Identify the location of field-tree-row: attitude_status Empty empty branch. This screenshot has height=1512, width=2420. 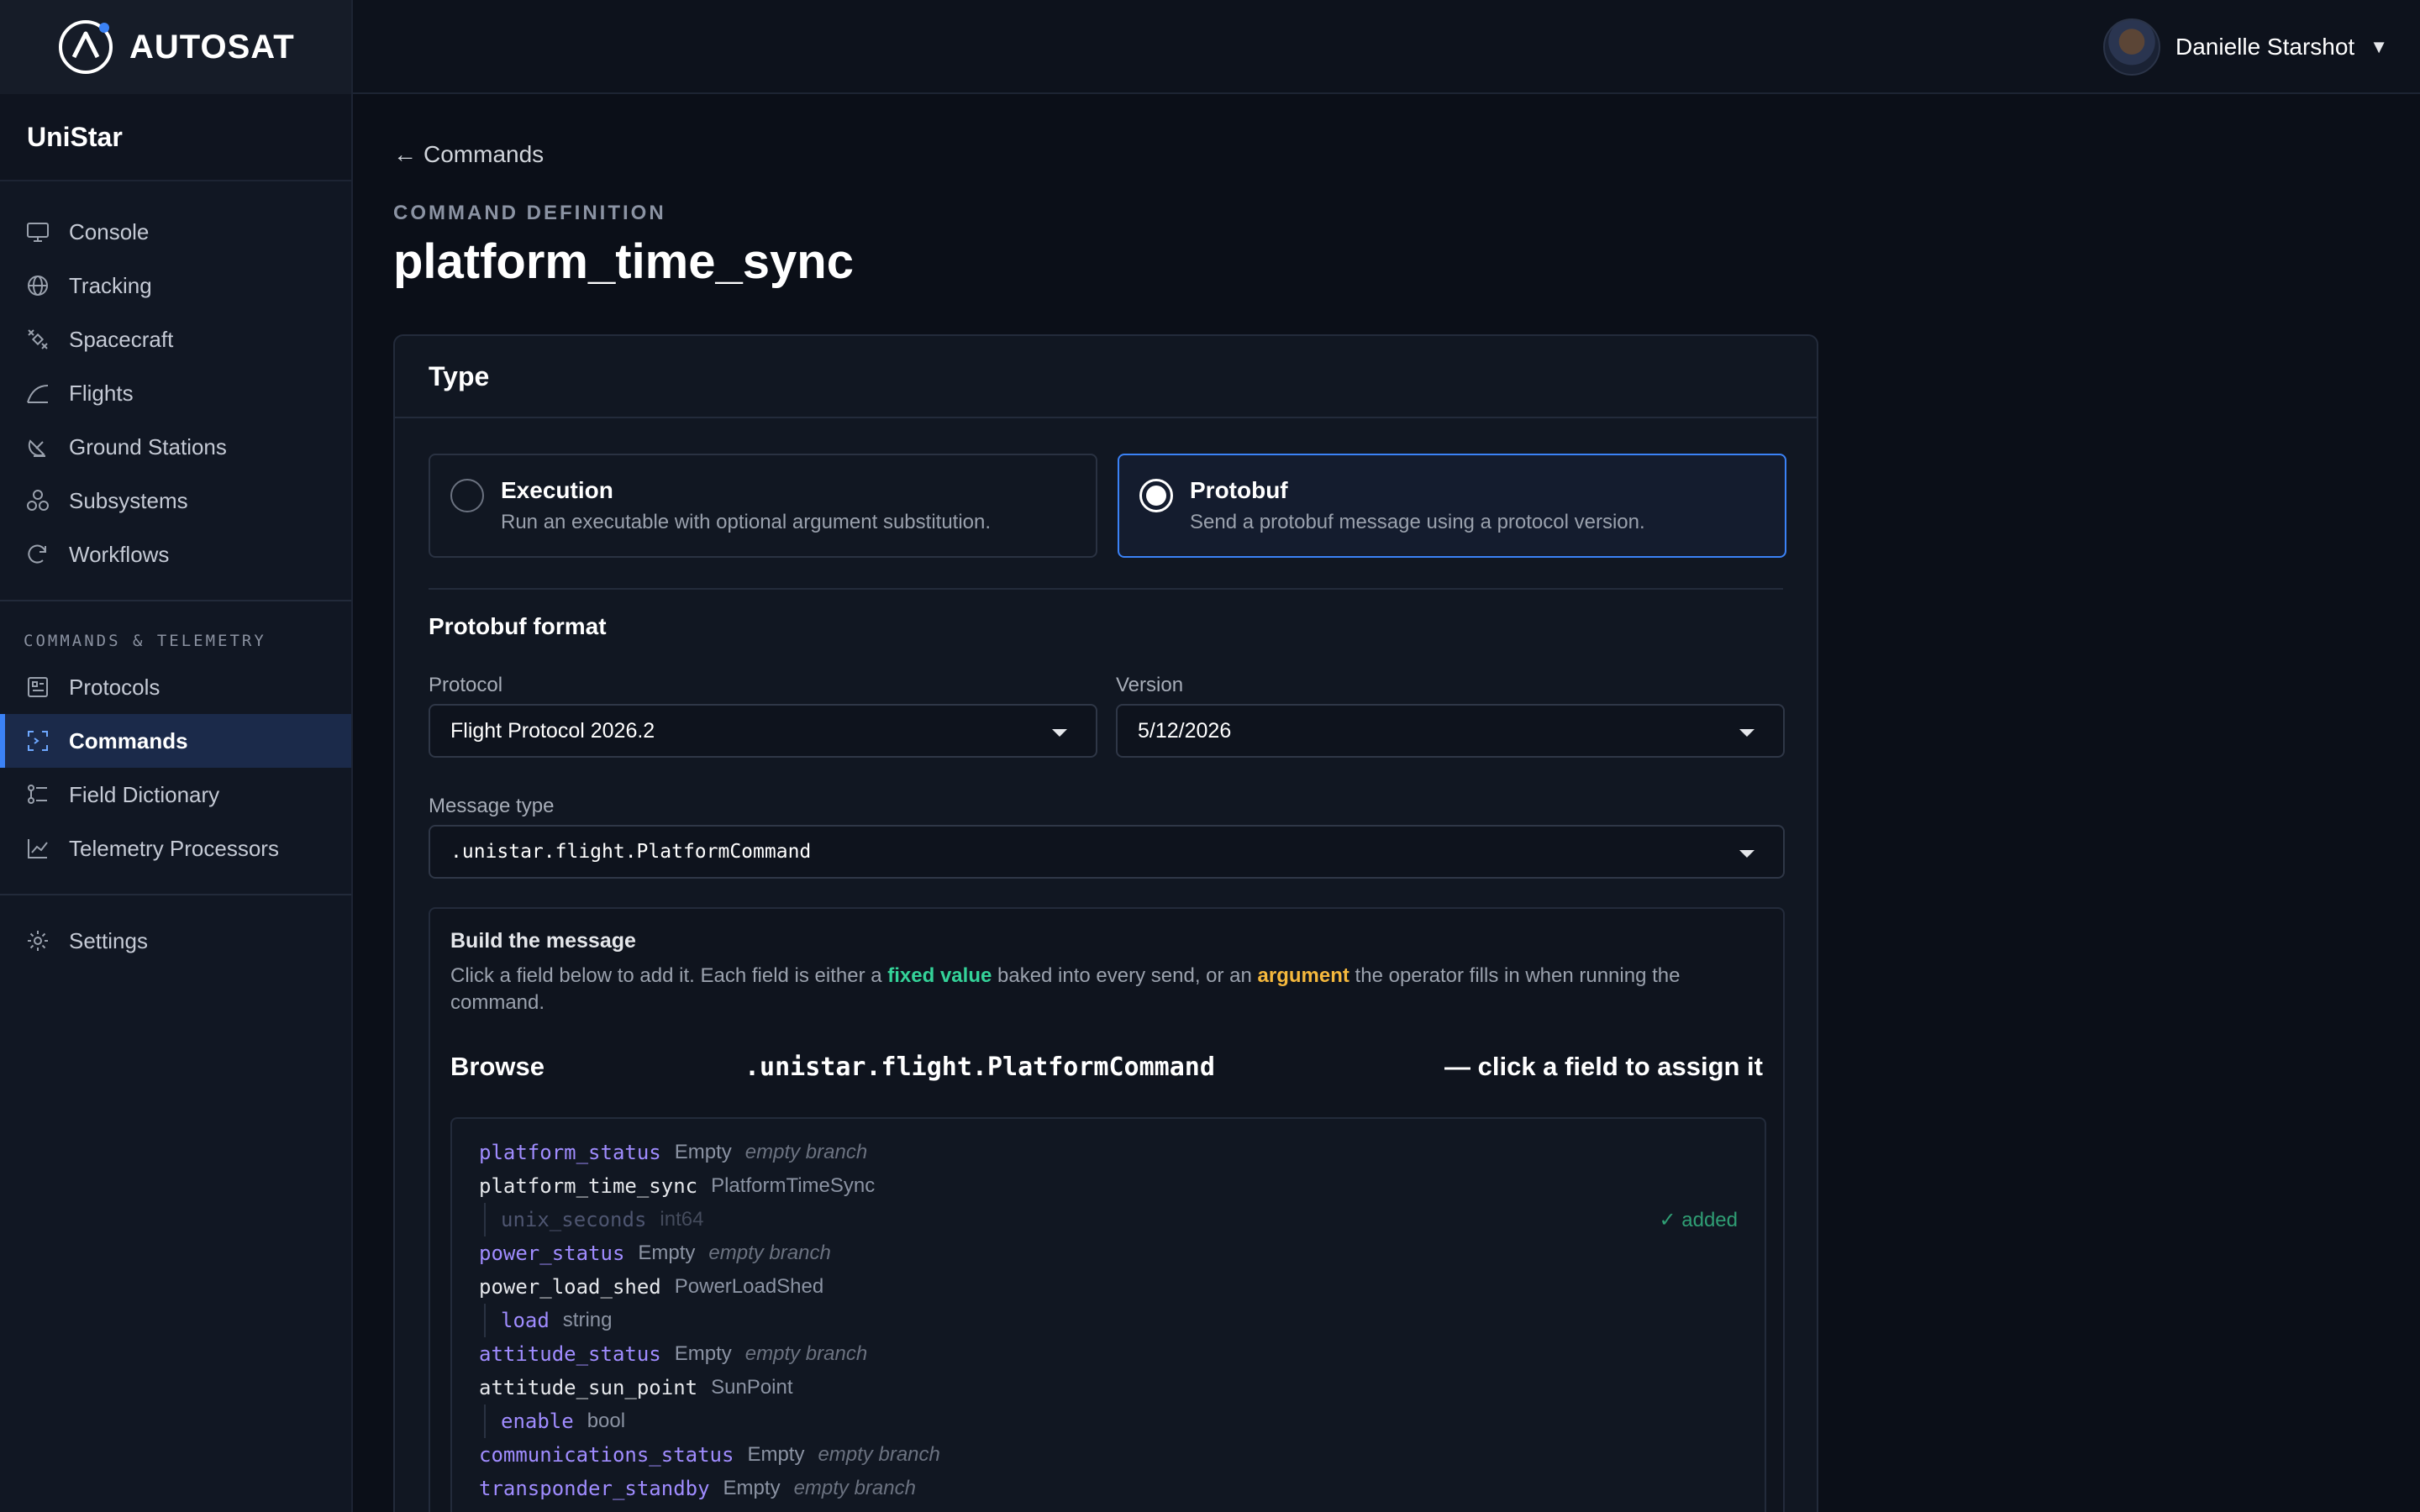
(1108, 1354).